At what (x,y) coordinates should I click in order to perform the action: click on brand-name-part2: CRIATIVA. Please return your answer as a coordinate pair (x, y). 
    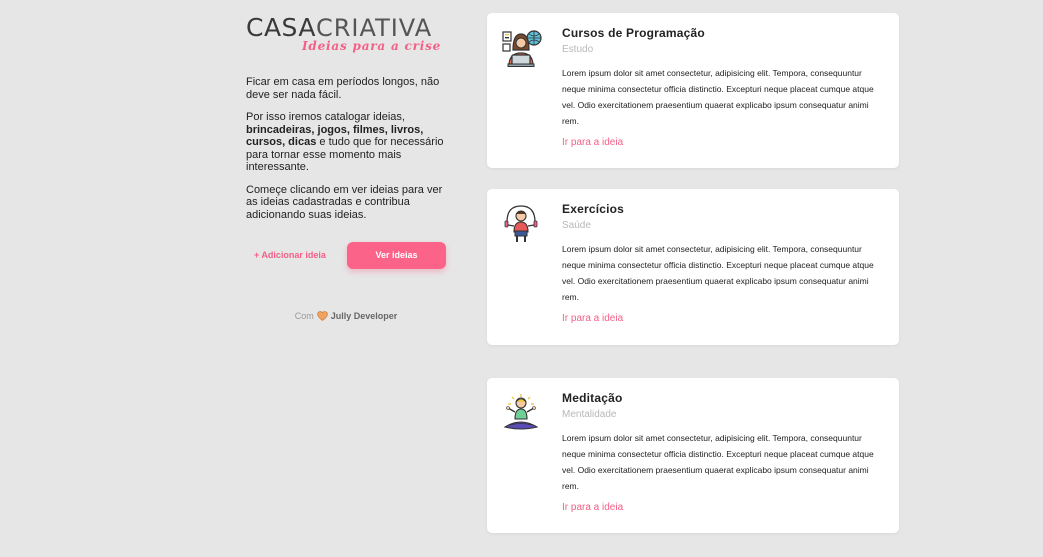
    Looking at the image, I should click on (374, 28).